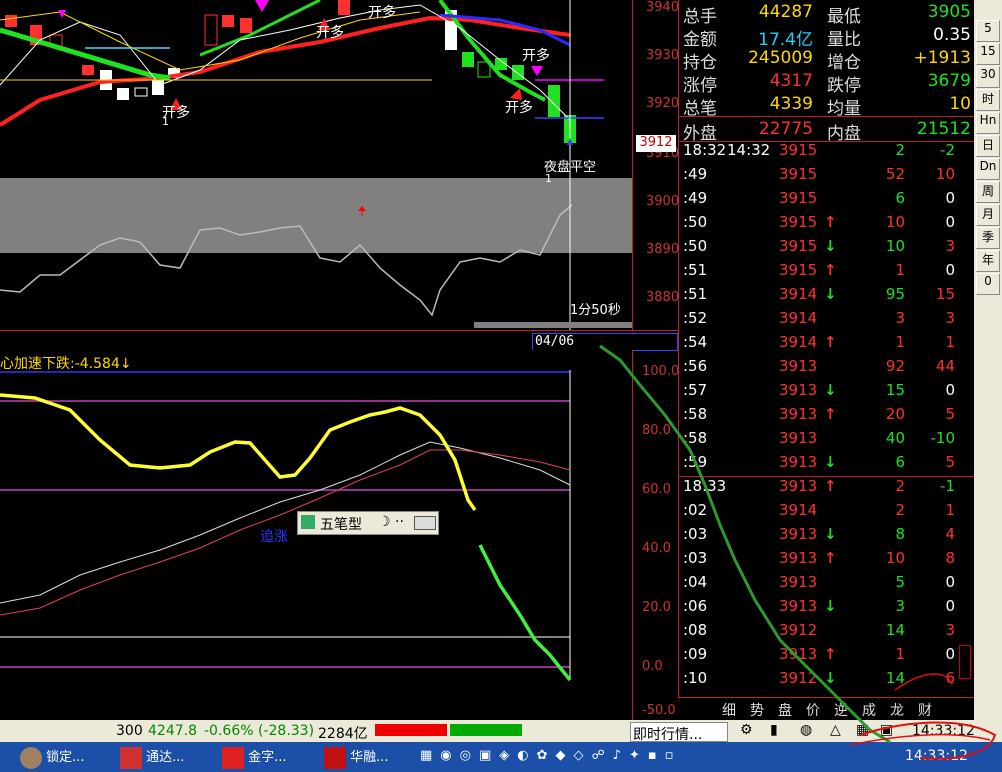  Describe the element at coordinates (965, 662) in the screenshot. I see `scrollbar` at that location.